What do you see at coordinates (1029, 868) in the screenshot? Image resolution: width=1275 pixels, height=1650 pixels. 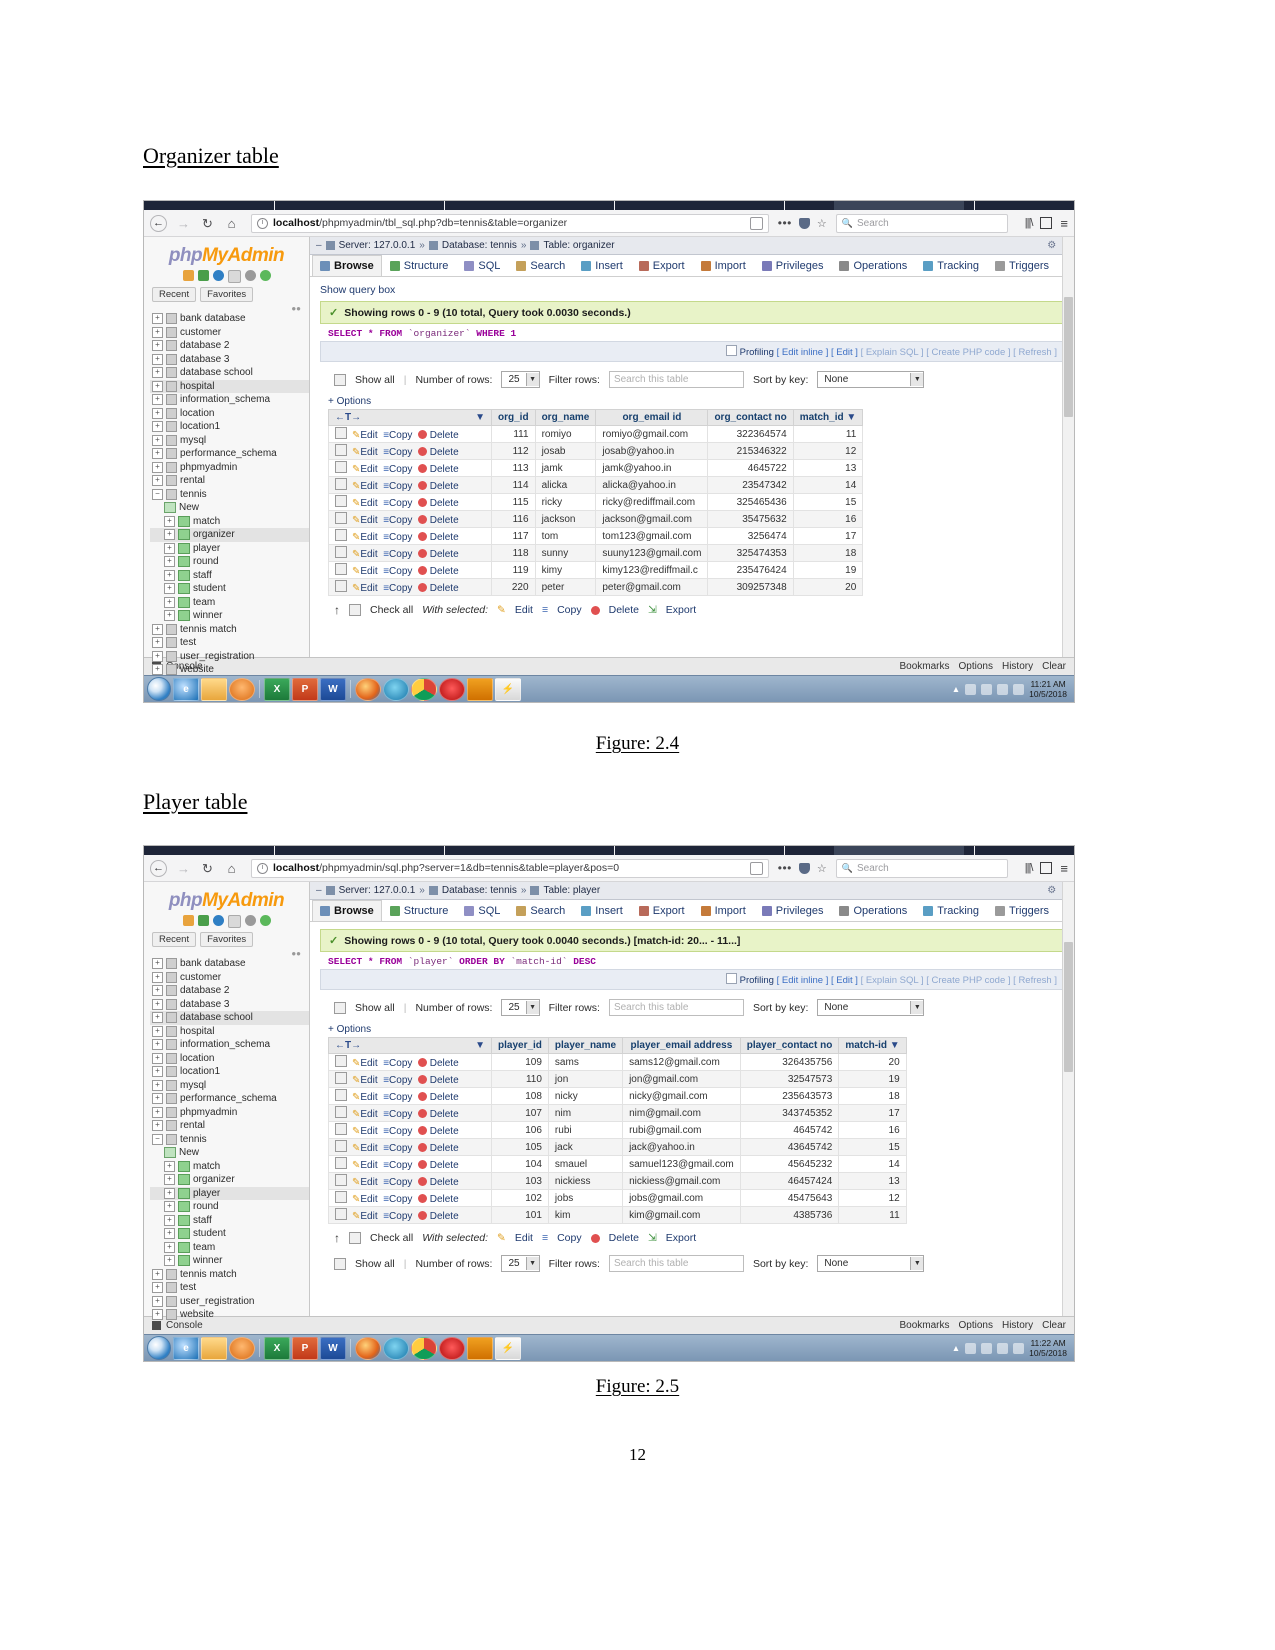 I see `library-icon: |||\` at bounding box center [1029, 868].